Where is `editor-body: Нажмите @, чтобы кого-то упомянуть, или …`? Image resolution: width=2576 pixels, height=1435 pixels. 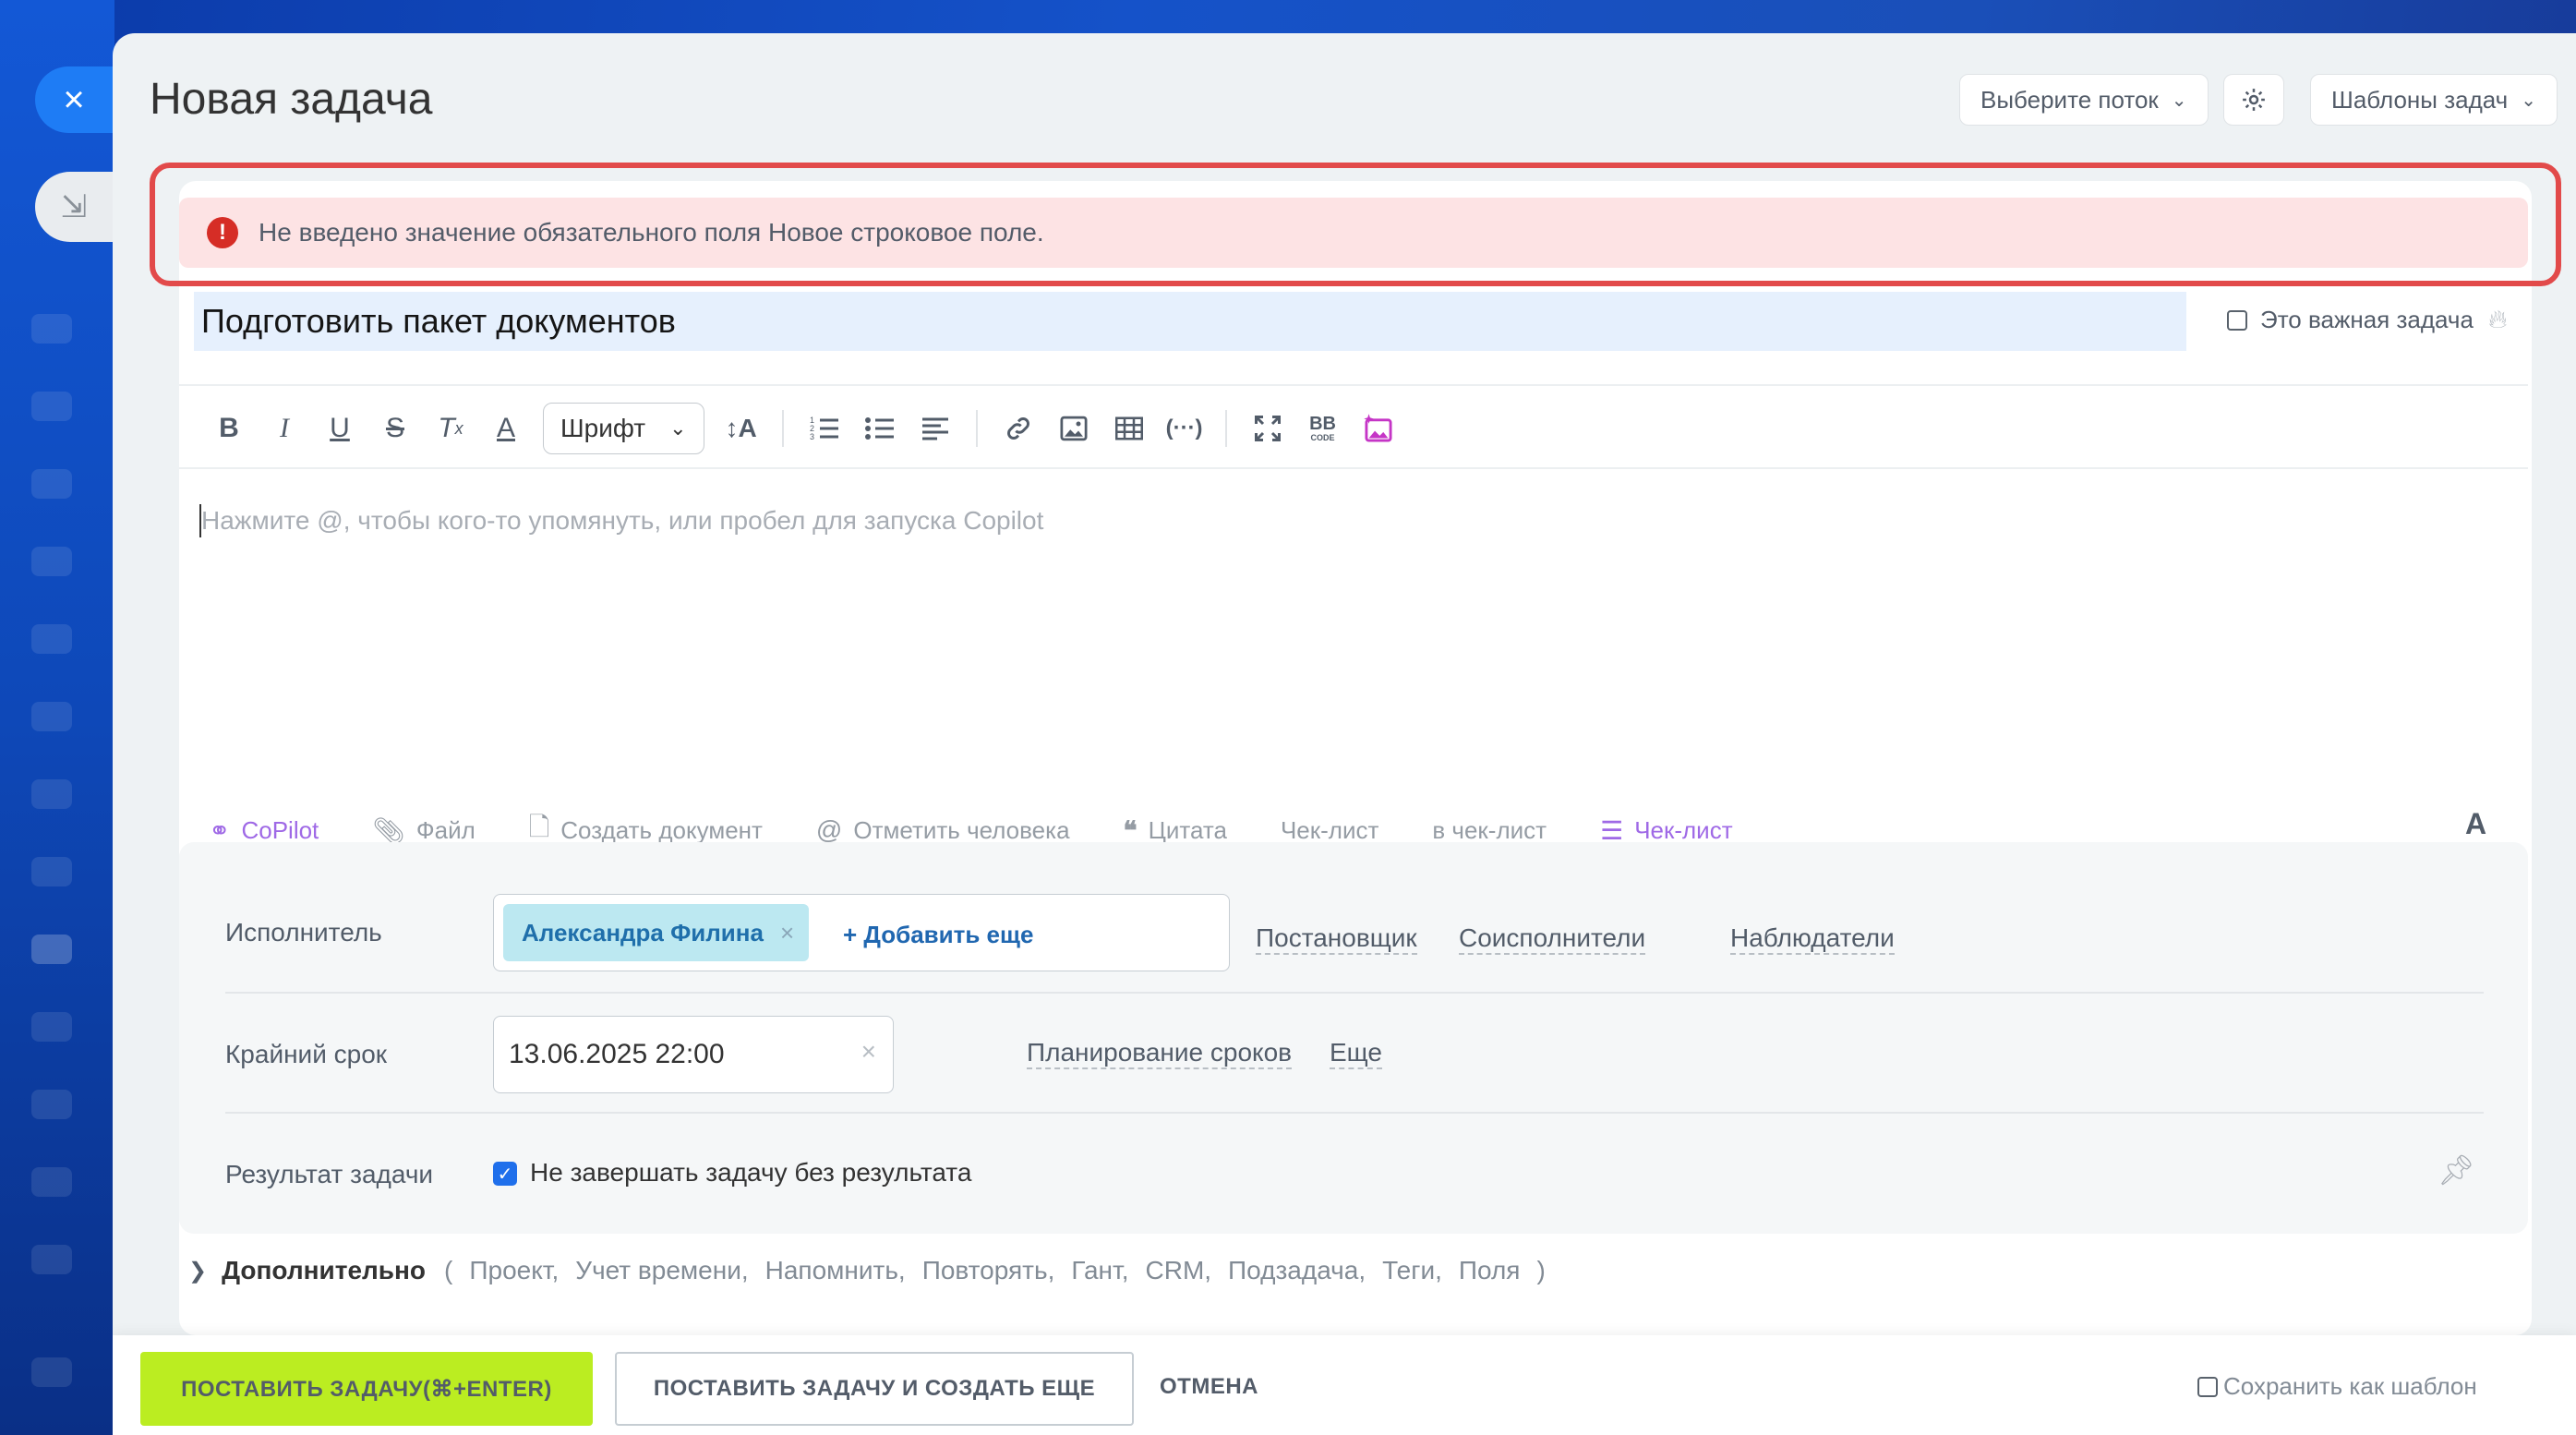
editor-body: Нажмите @, чтобы кого-то упомянуть, или … is located at coordinates (621, 521).